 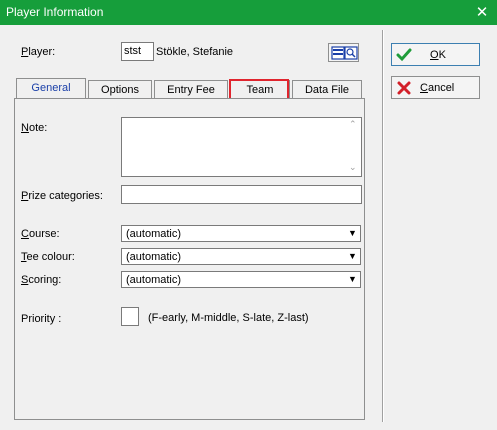 I want to click on cancel-x-icon, so click(x=404, y=88).